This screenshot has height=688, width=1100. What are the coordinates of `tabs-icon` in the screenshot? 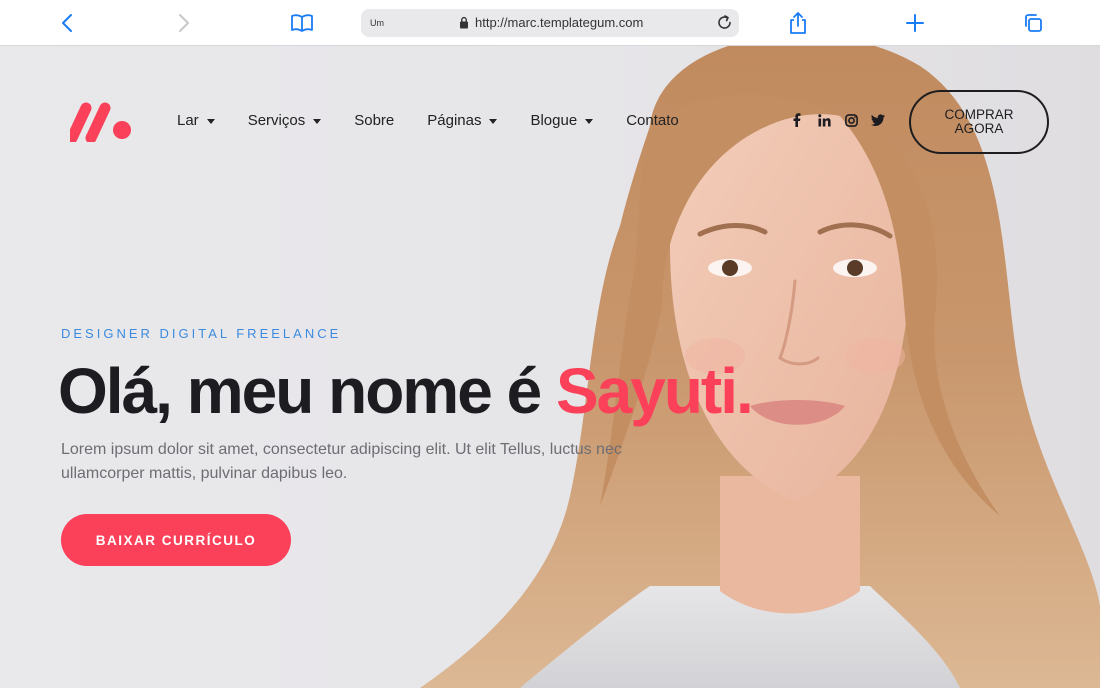 It's located at (1033, 23).